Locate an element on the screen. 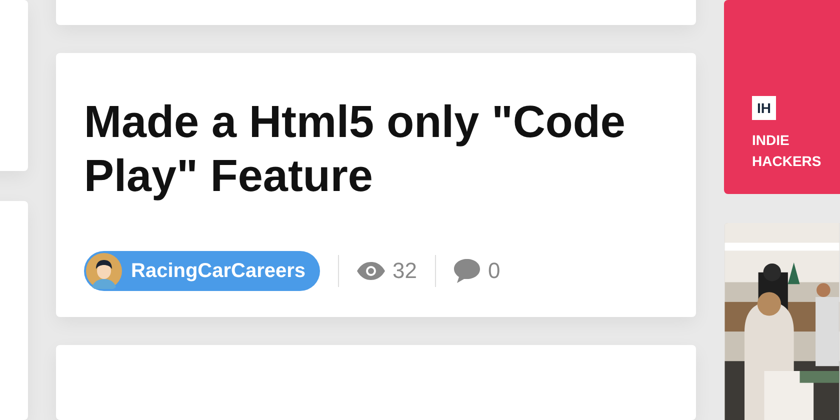 The height and width of the screenshot is (420, 840). sponsor-logo: IH is located at coordinates (764, 108).